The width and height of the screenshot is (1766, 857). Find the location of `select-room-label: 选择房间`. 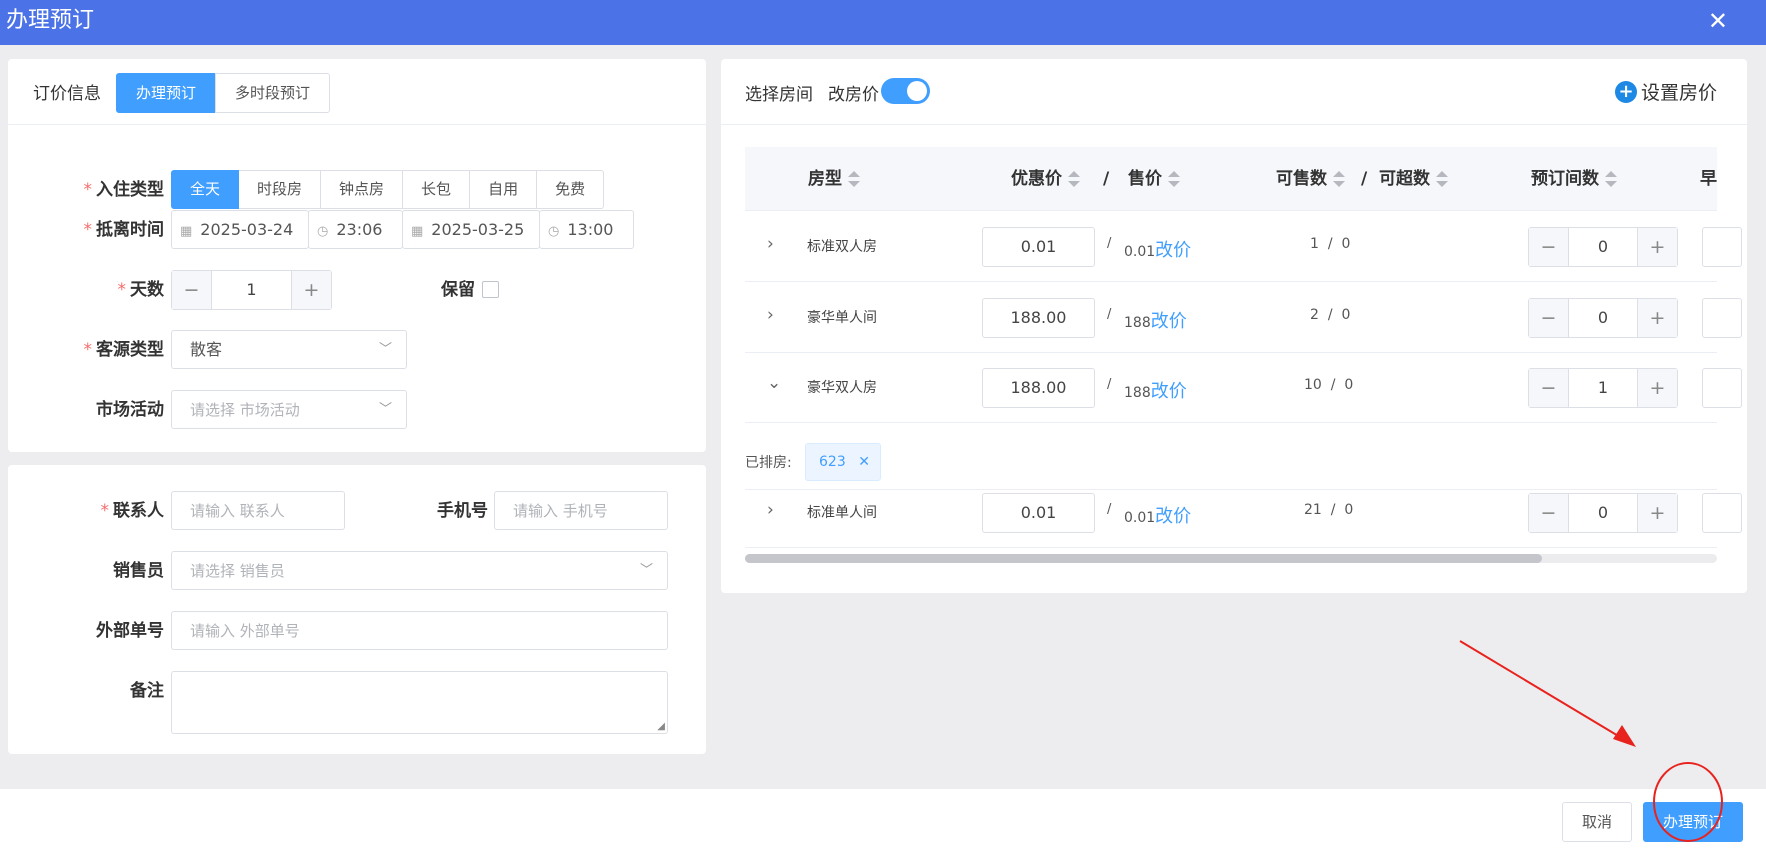

select-room-label: 选择房间 is located at coordinates (779, 95).